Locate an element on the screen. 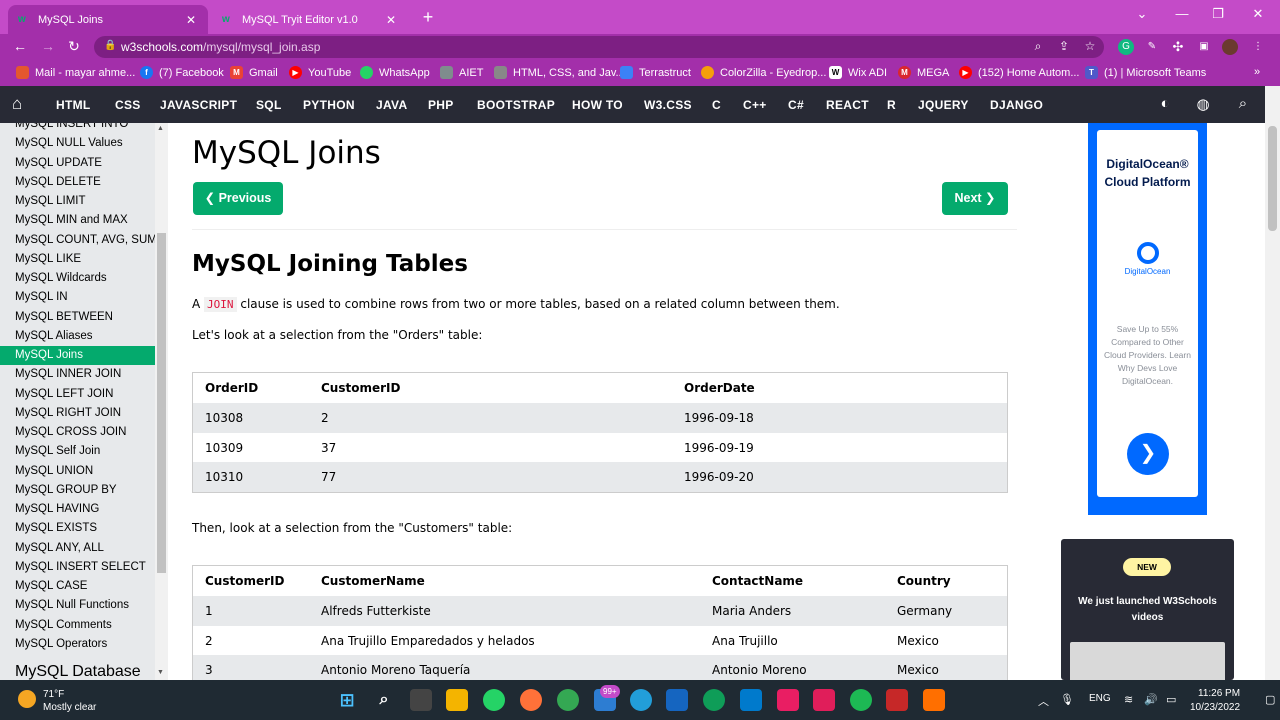 The image size is (1280, 720). sidebar-item: MySQL GROUP BY is located at coordinates (77, 490).